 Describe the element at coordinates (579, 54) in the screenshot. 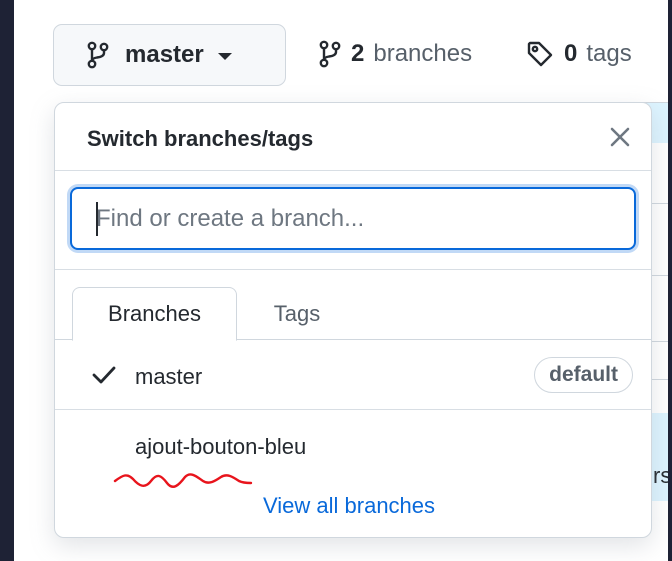

I see `tags-link: 0 tags` at that location.